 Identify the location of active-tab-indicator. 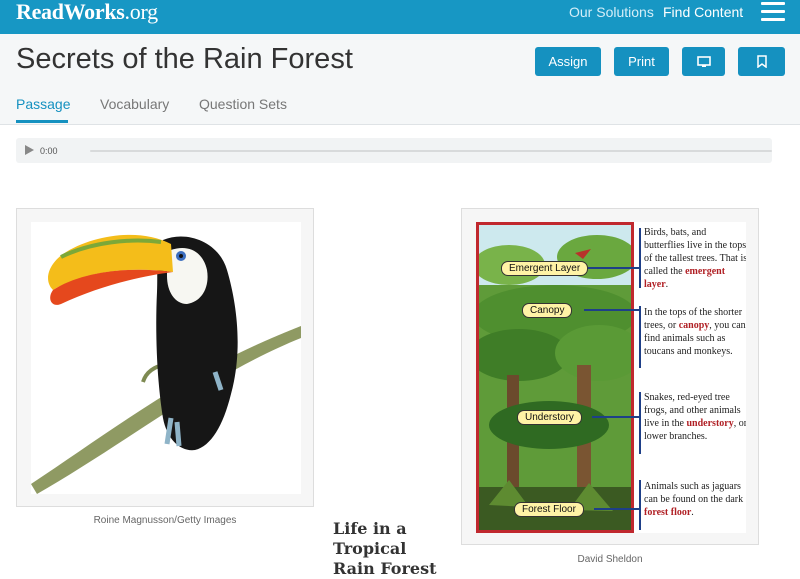
(42, 121).